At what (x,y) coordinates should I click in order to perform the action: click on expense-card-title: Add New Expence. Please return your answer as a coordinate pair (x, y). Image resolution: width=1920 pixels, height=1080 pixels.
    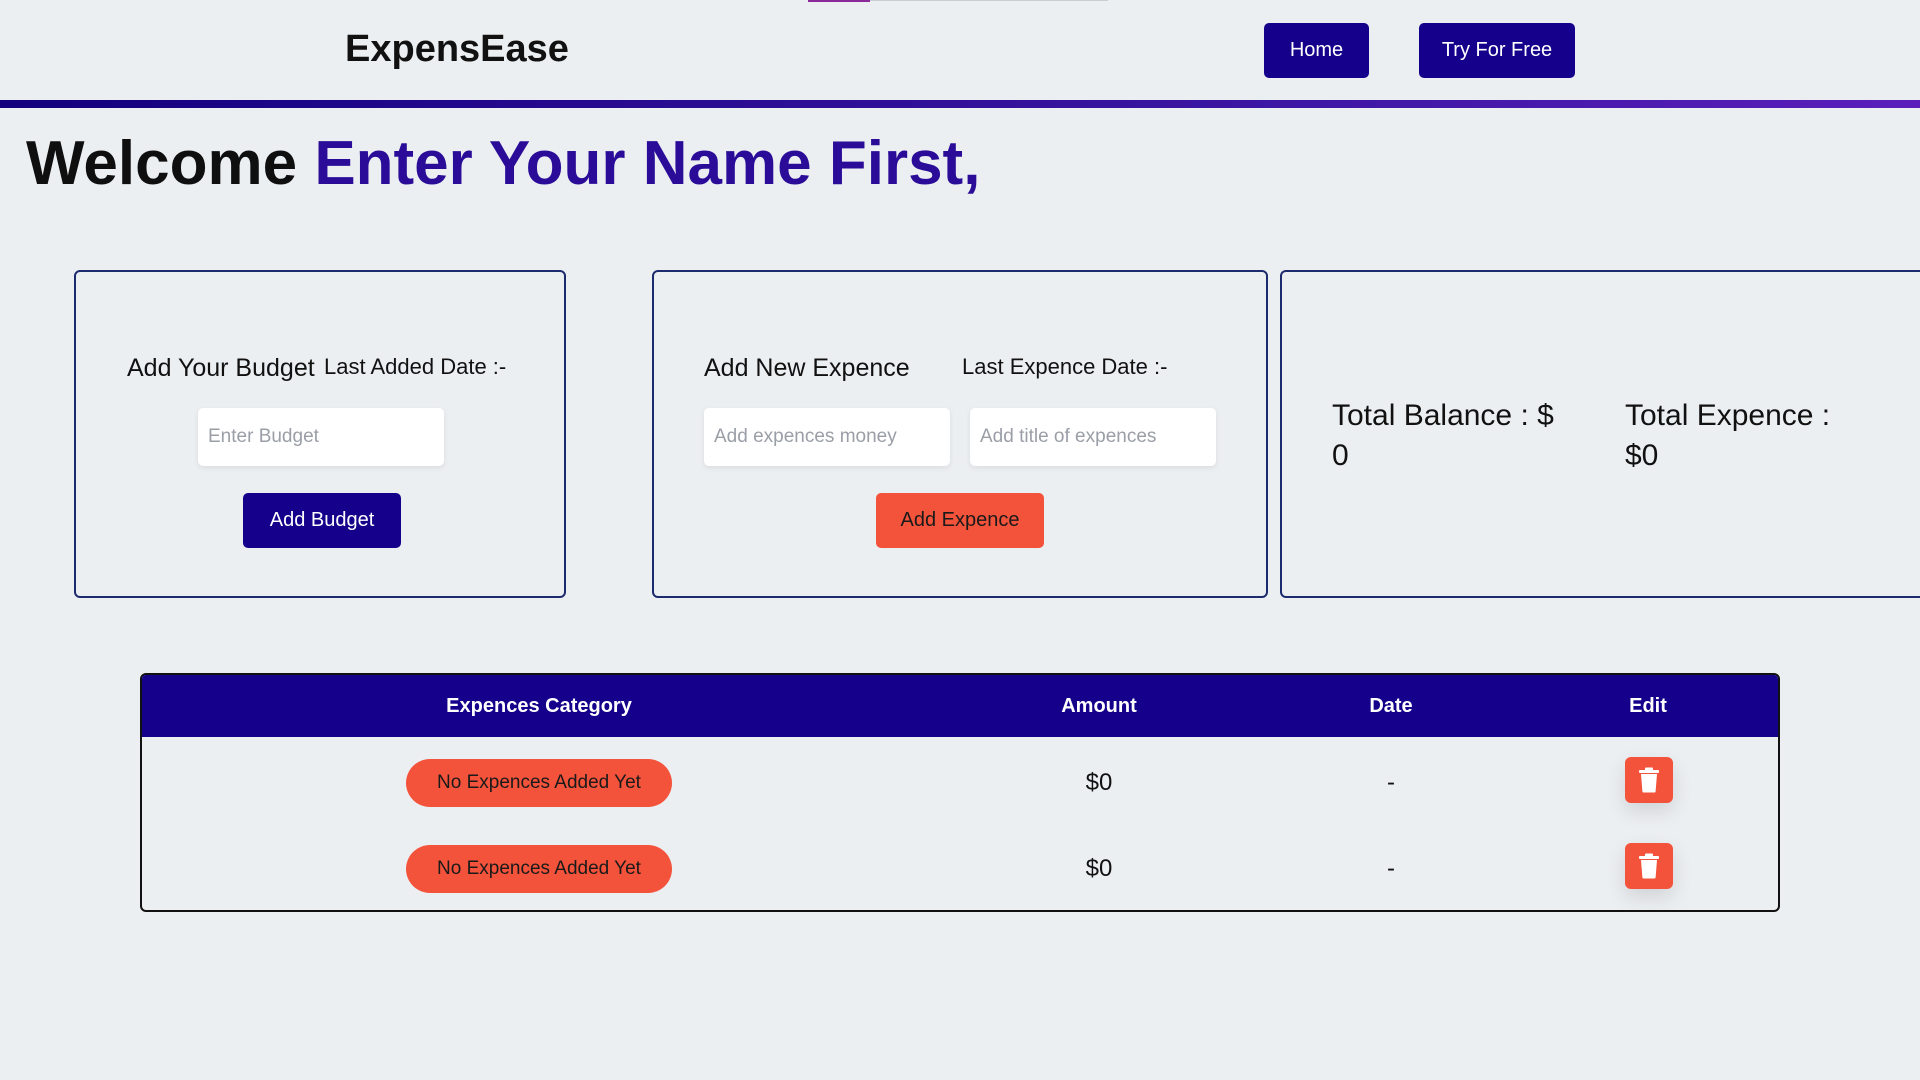
    Looking at the image, I should click on (807, 368).